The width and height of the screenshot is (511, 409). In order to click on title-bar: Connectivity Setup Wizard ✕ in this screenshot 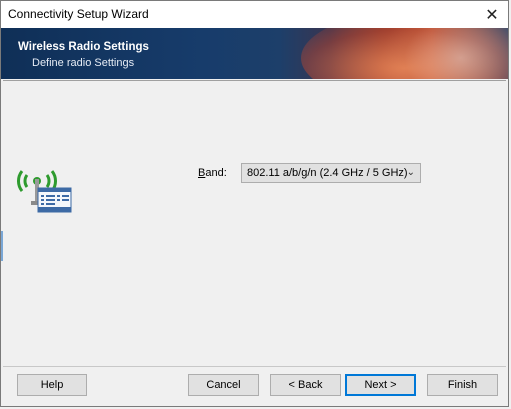, I will do `click(254, 14)`.